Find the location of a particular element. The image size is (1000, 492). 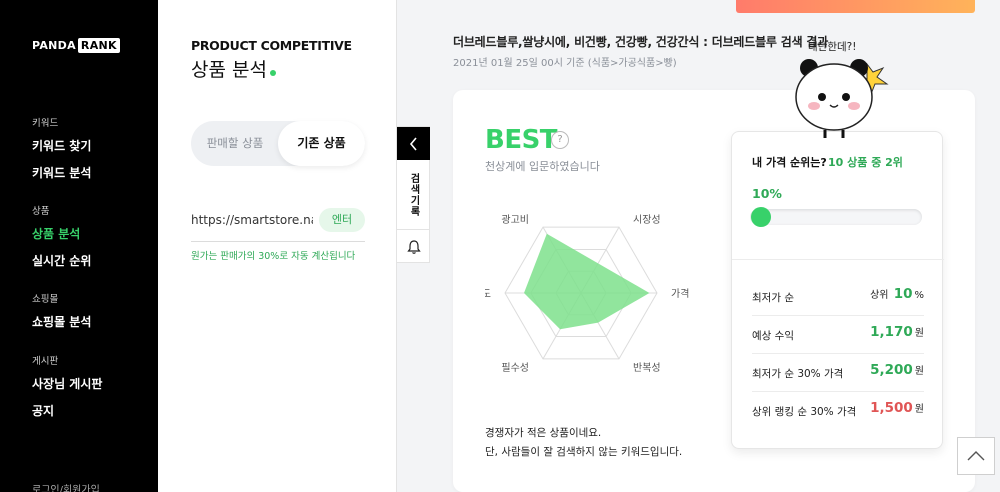

radar-axis-label: 가격 is located at coordinates (680, 293).